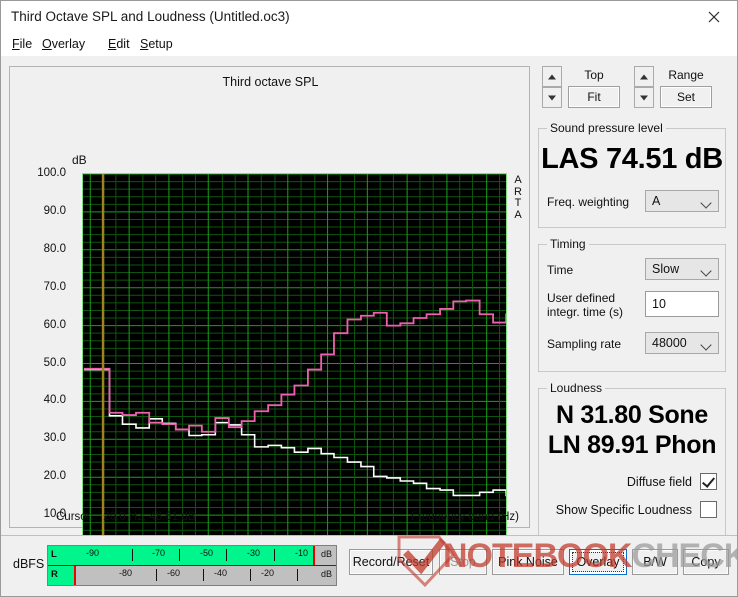 Image resolution: width=738 pixels, height=597 pixels. Describe the element at coordinates (54, 286) in the screenshot. I see `y-tick-7: 70.0` at that location.